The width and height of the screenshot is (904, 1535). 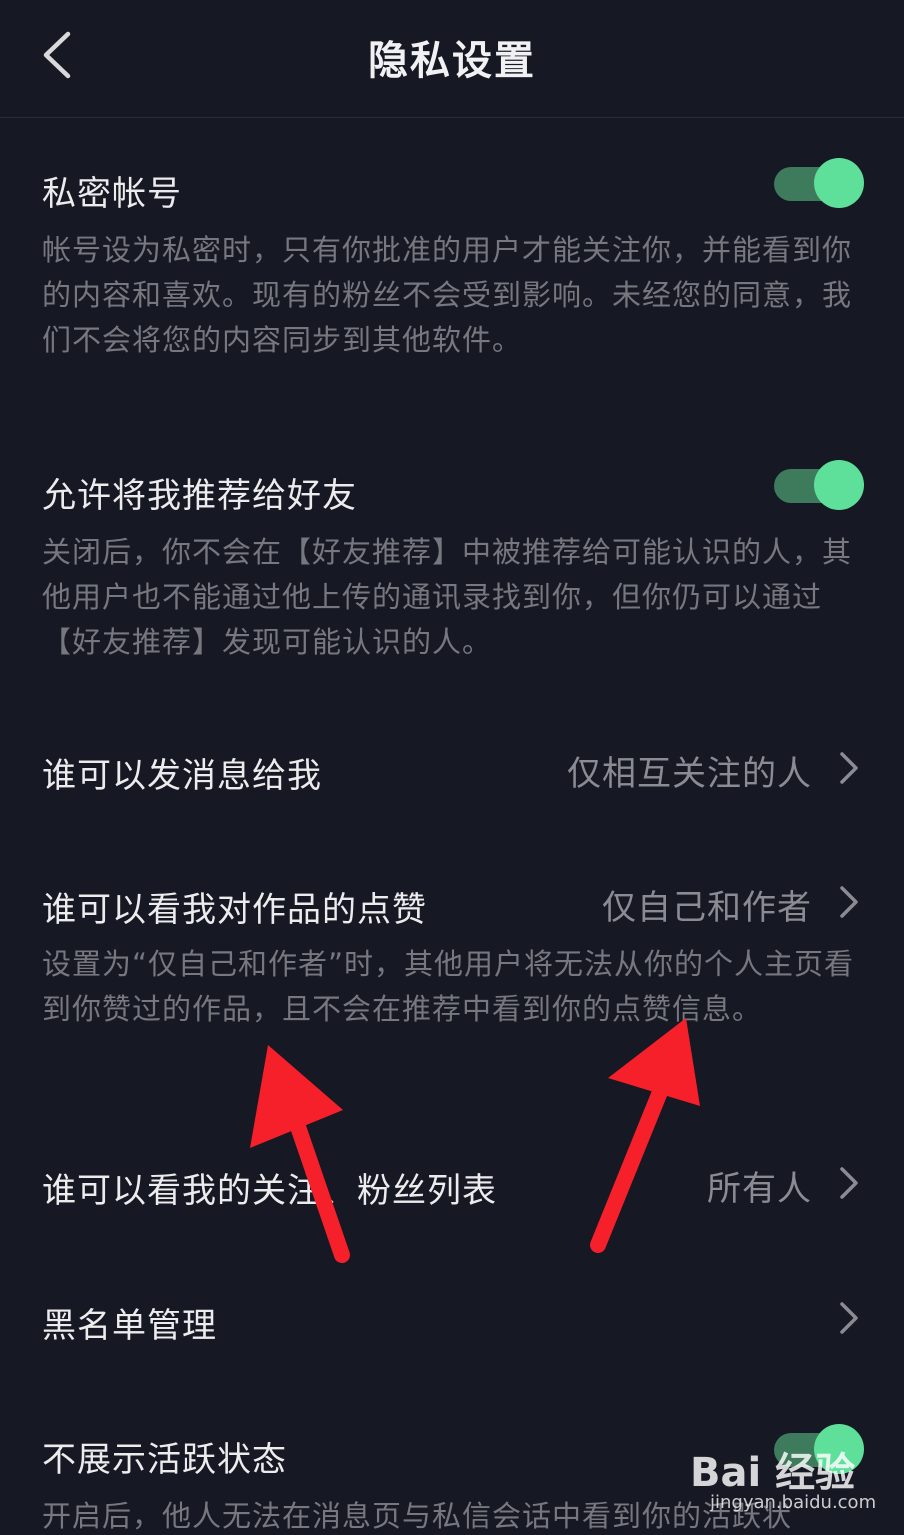 I want to click on setting-who-can-message: 谁可以发消息给我 仅相互关注的人, so click(x=452, y=770).